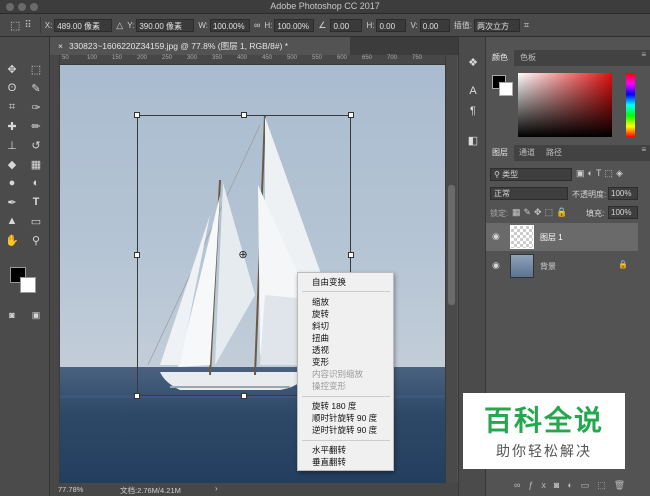 The height and width of the screenshot is (496, 650). I want to click on title-bar: Adobe Photoshop CC 2017, so click(325, 7).